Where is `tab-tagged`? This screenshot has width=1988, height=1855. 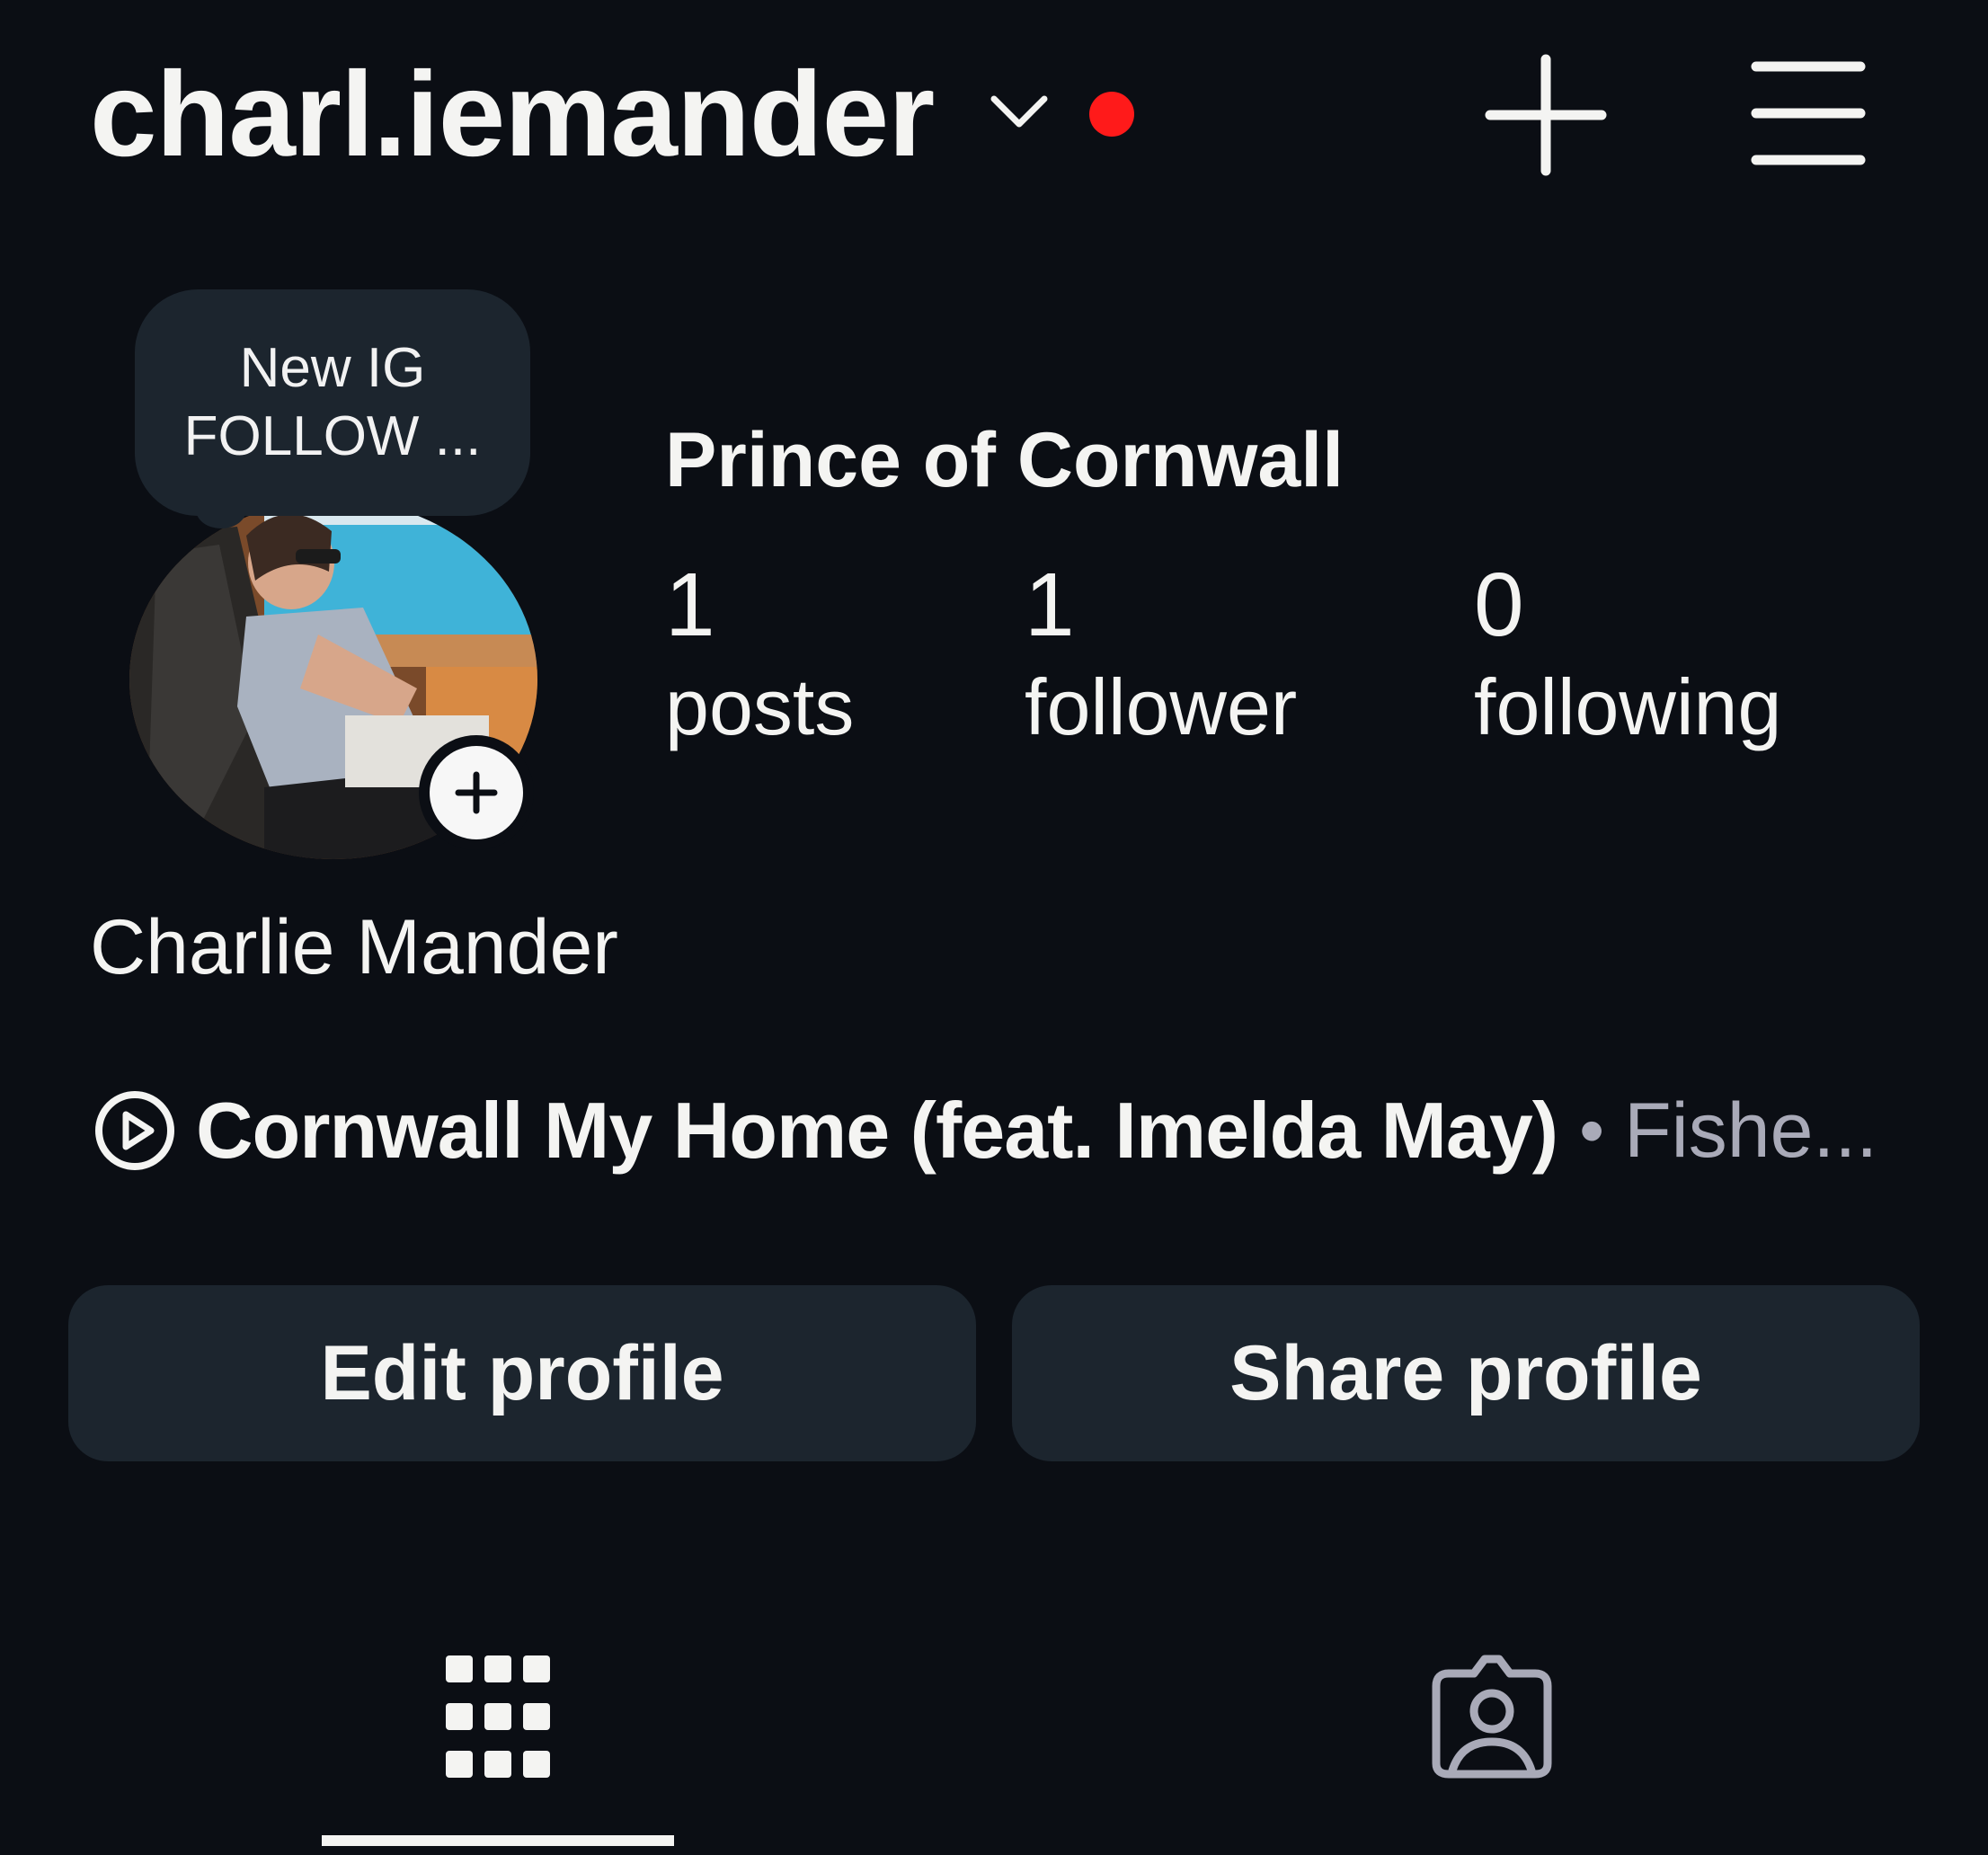
tab-tagged is located at coordinates (1492, 1716).